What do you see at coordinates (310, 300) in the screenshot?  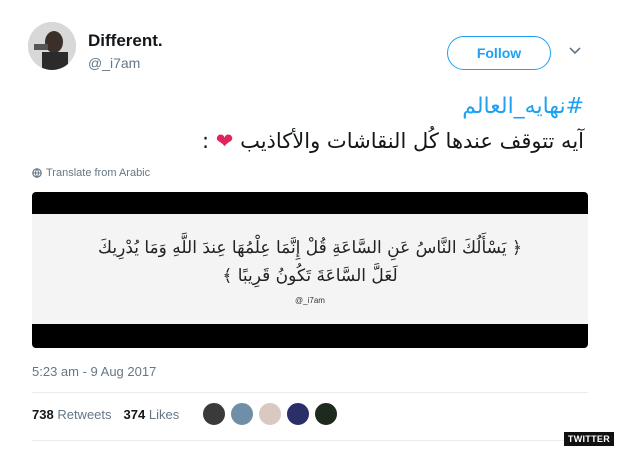 I see `image-watermark: @_i7am` at bounding box center [310, 300].